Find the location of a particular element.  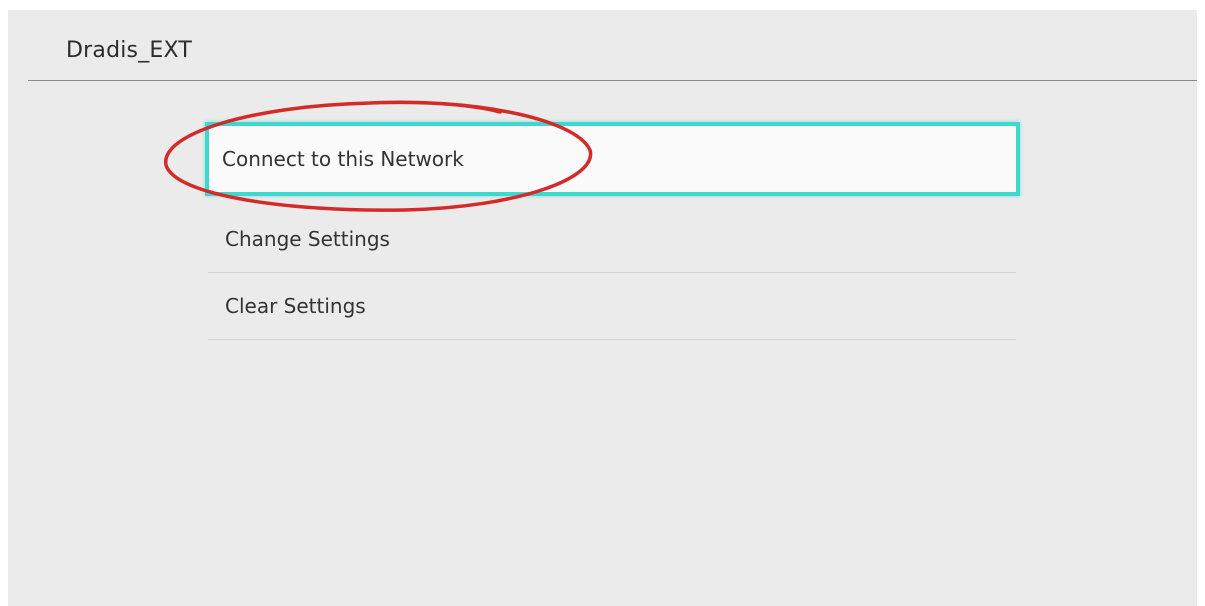

clear-settings-label: Clear Settings is located at coordinates (295, 306).